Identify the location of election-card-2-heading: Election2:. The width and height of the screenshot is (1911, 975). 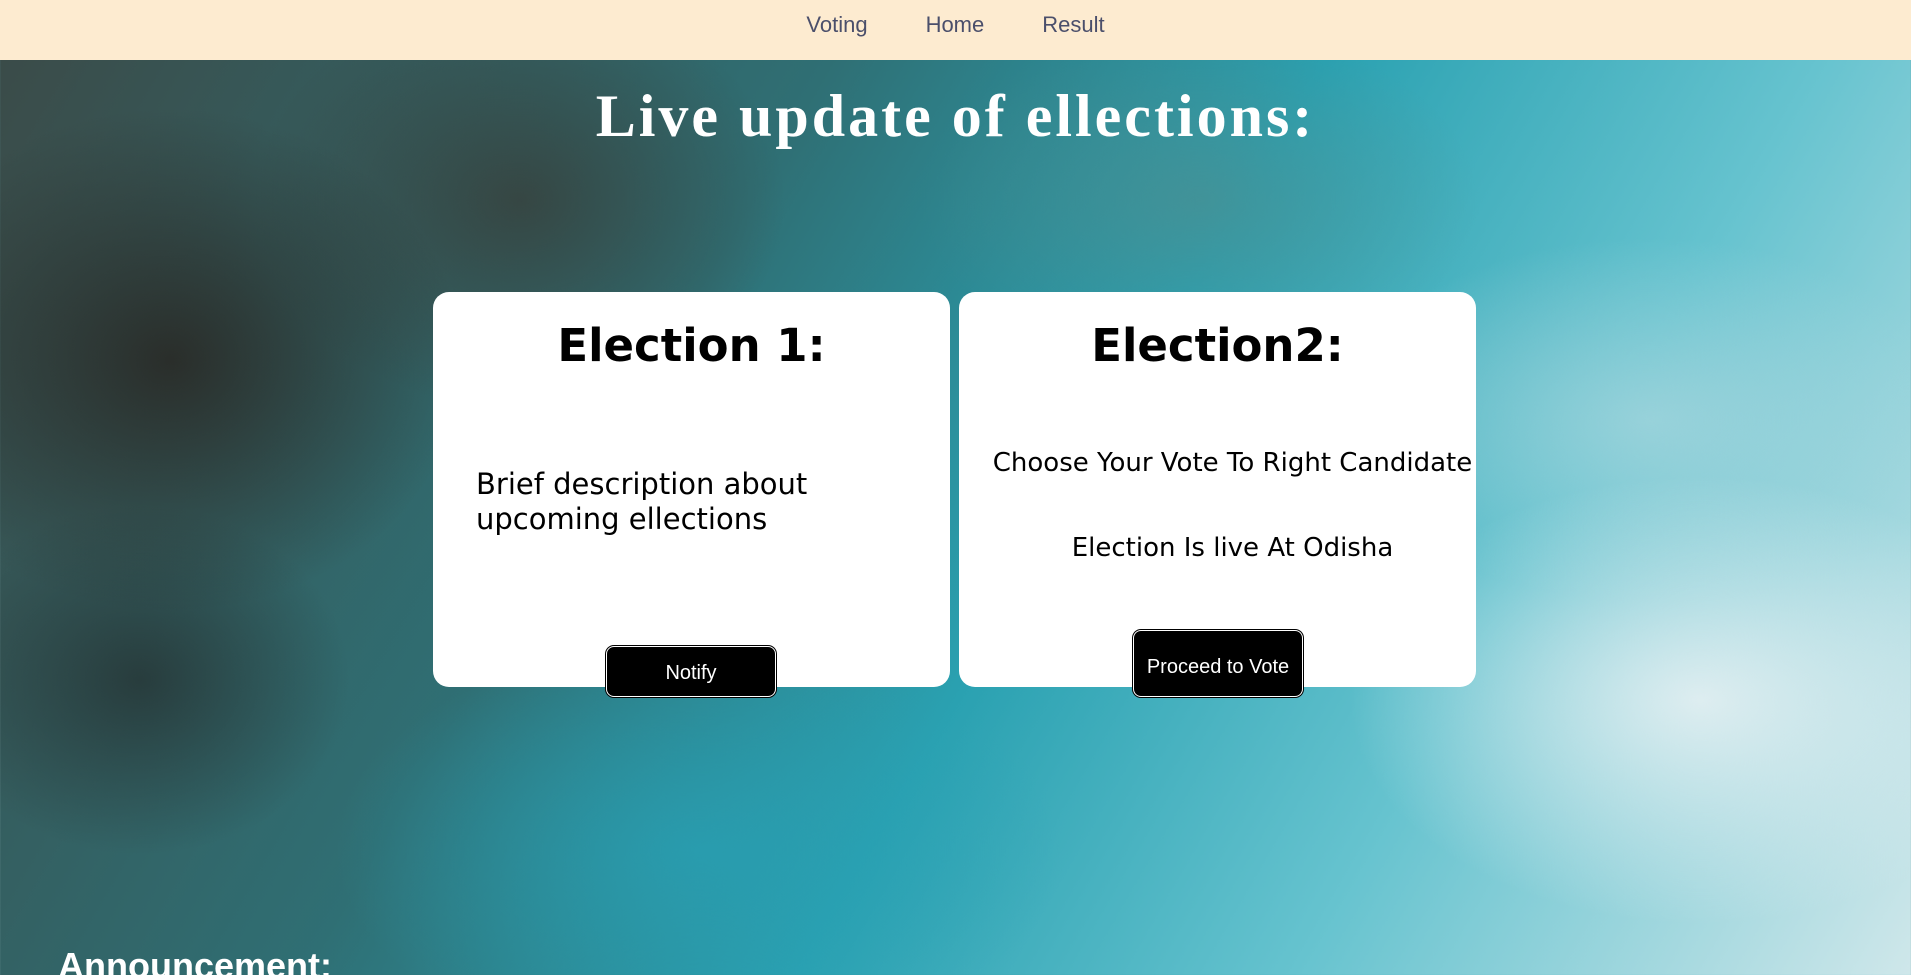
(1217, 345).